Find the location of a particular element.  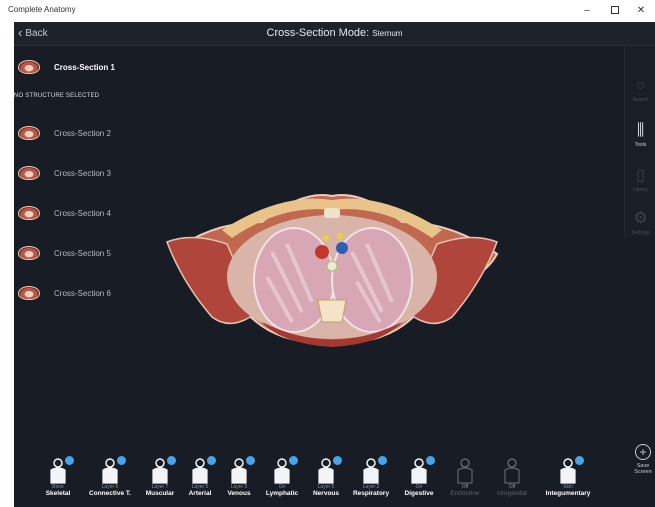

tool-label: Settings is located at coordinates (640, 233).